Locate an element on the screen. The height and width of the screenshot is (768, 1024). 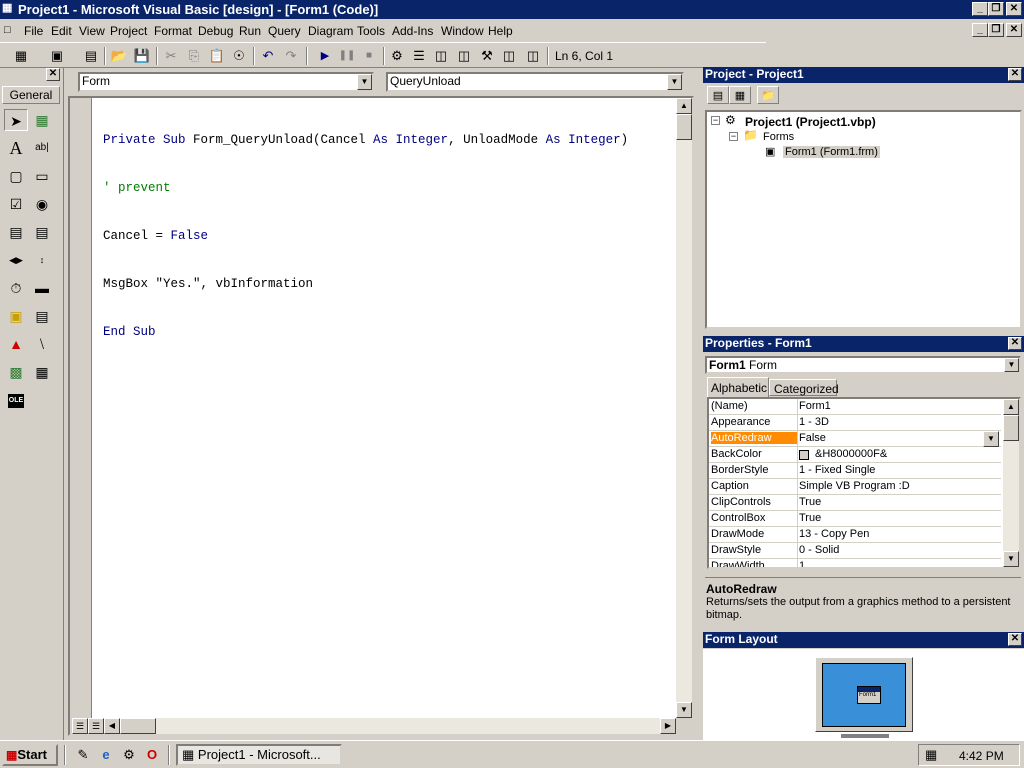
menu-view: View is located at coordinates (92, 31).